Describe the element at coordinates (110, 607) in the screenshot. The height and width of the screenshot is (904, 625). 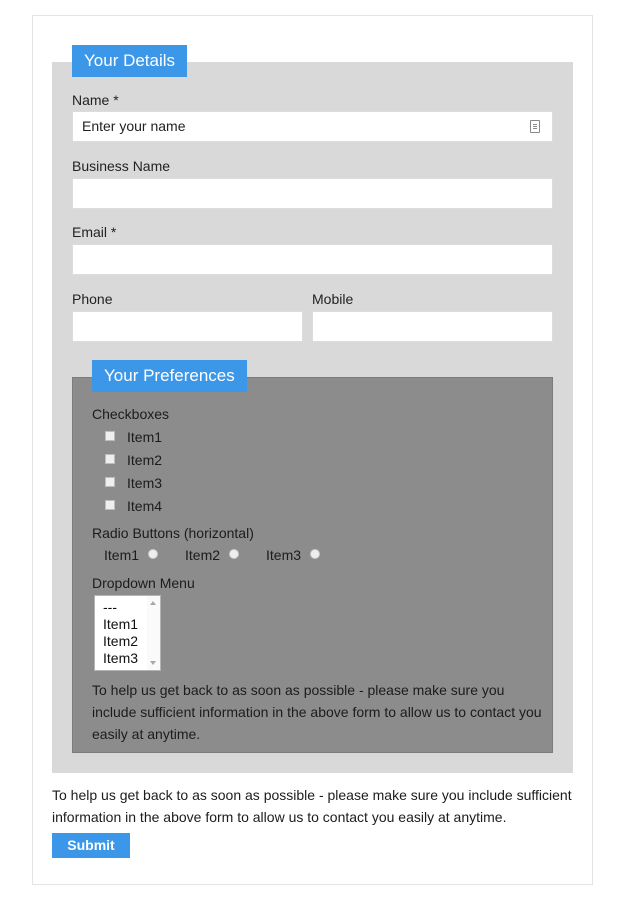
I see `dropdown-option: ---` at that location.